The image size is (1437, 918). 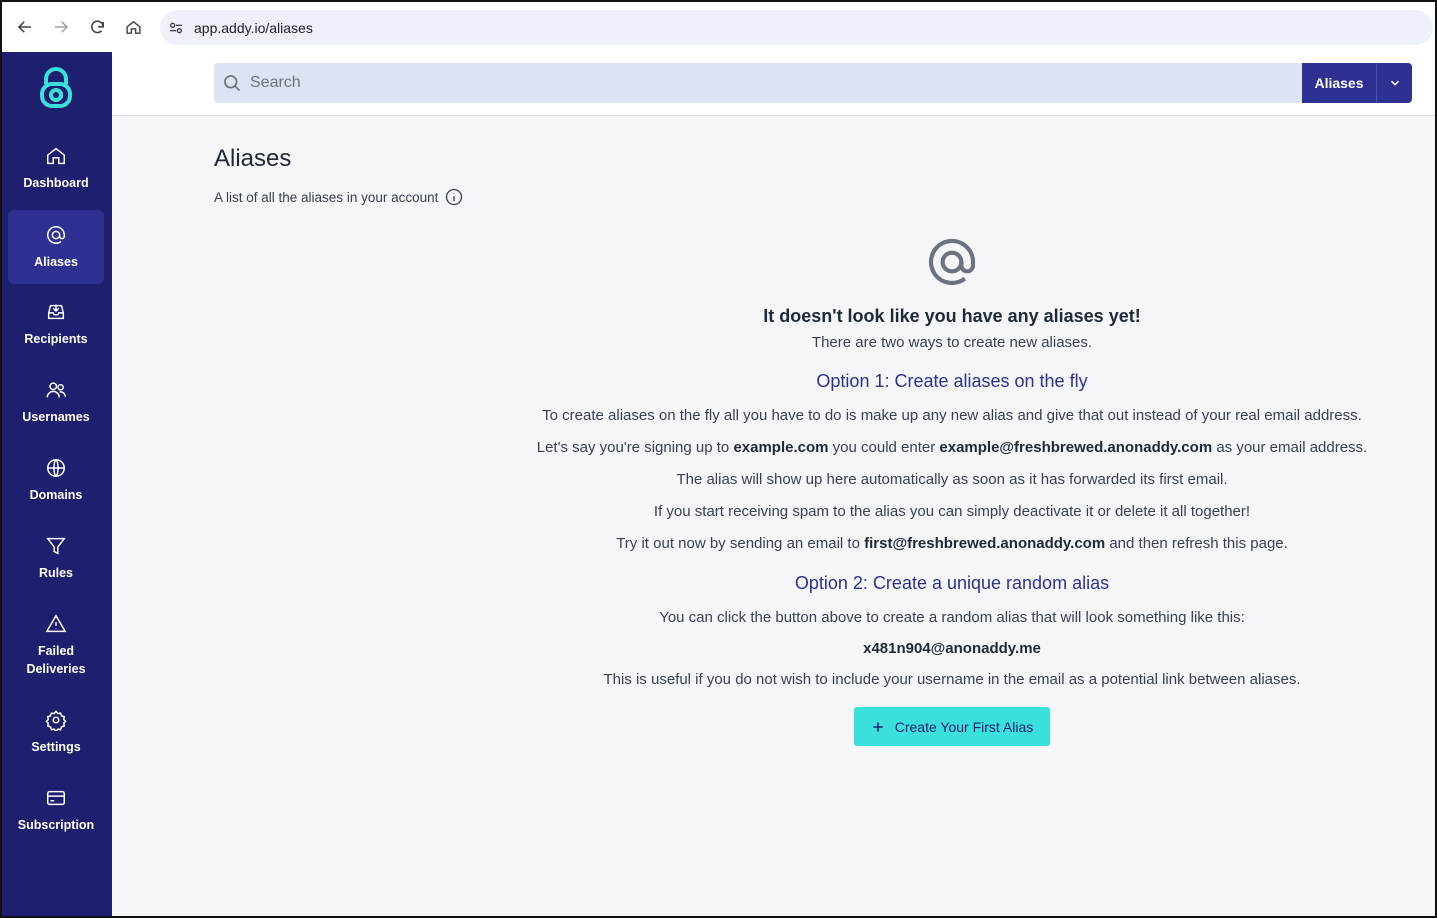 I want to click on sidebar-item-label: Aliases, so click(x=56, y=261).